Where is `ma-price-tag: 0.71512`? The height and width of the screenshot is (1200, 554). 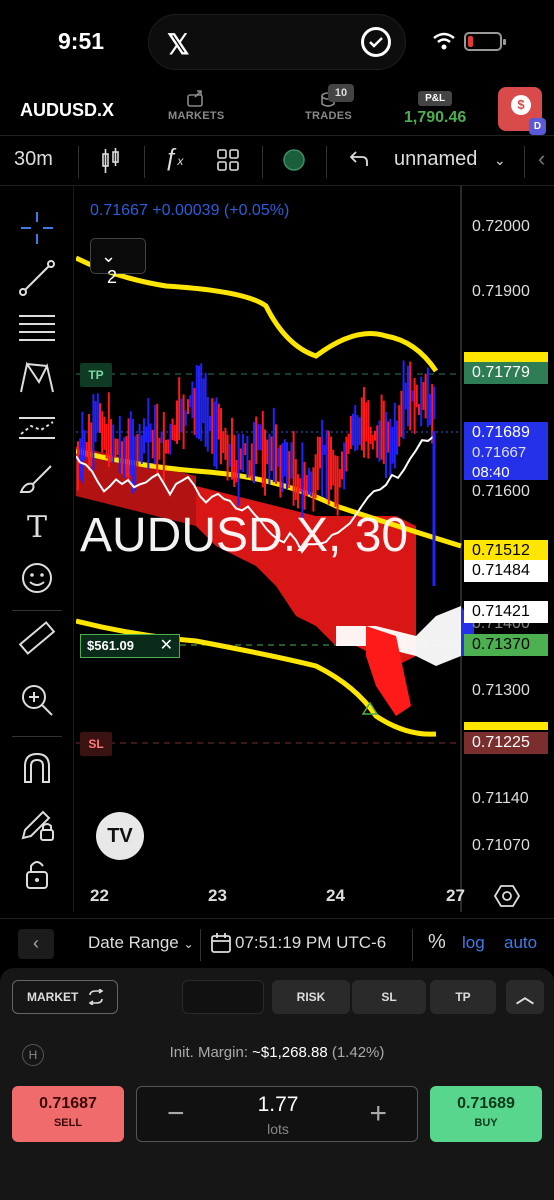
ma-price-tag: 0.71512 is located at coordinates (506, 551).